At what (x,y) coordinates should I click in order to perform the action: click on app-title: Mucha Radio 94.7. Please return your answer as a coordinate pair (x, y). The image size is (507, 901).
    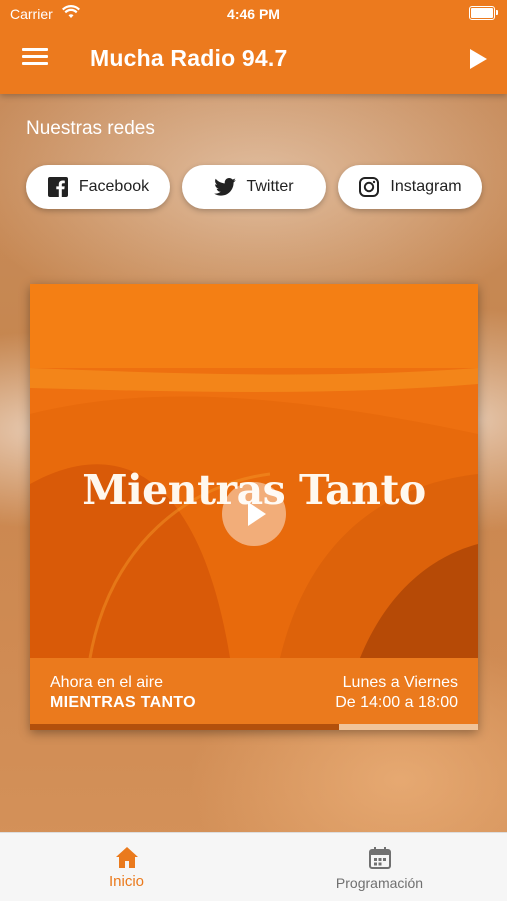
    Looking at the image, I should click on (189, 58).